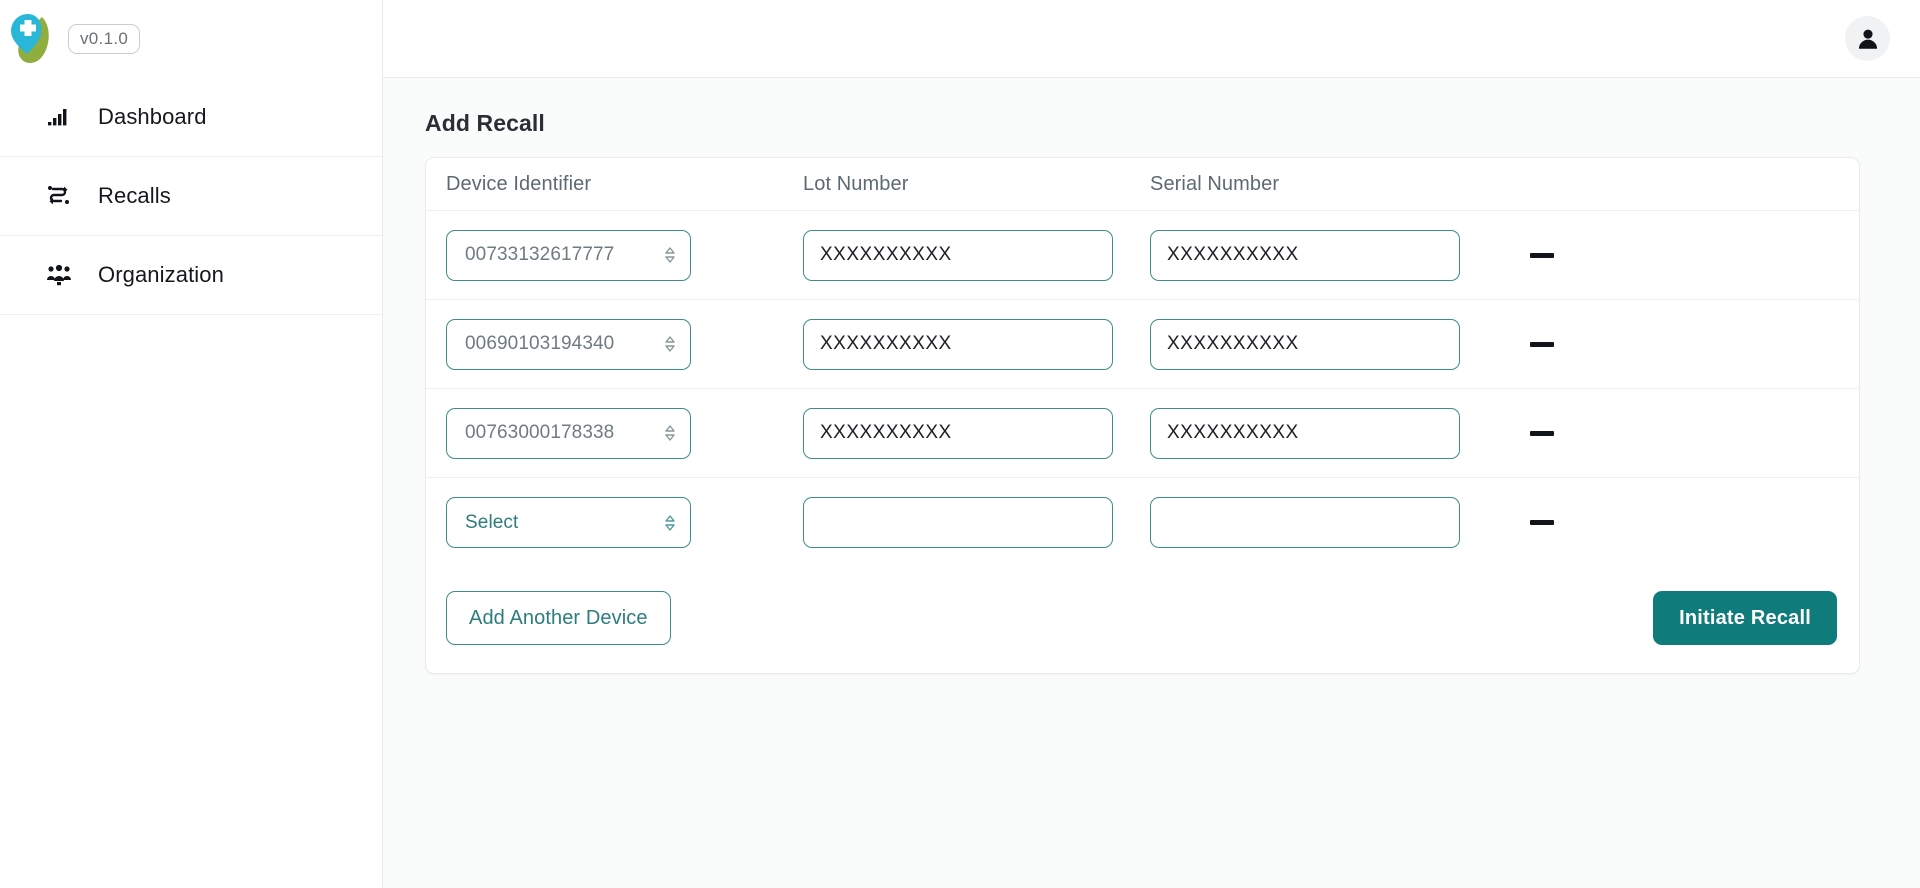 The width and height of the screenshot is (1920, 888). I want to click on sidebar-item-organization: Organization, so click(191, 275).